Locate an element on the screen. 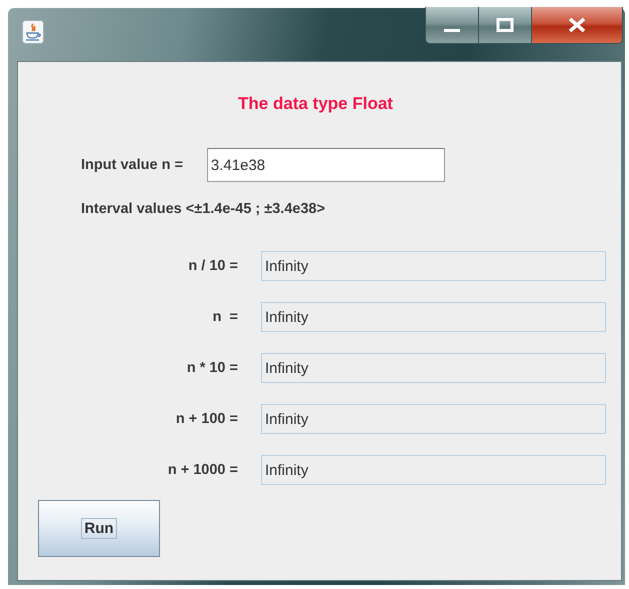  result-label: n + 1000 = is located at coordinates (202, 470).